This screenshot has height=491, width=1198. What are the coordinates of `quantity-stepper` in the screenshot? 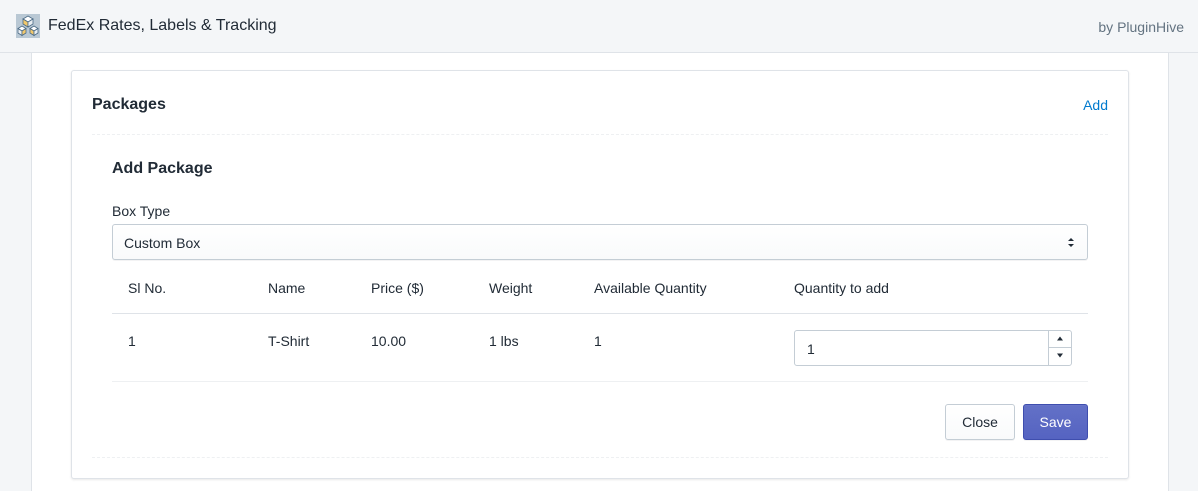 It's located at (1059, 348).